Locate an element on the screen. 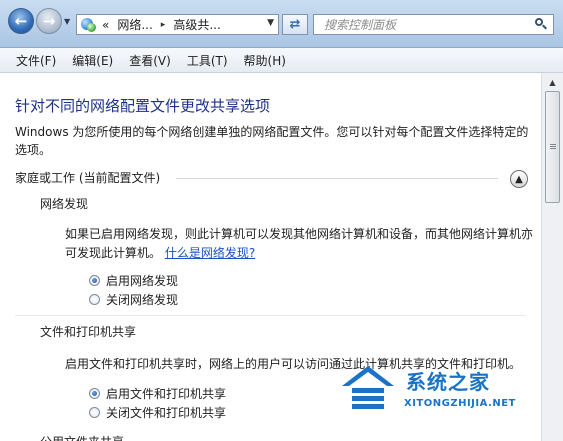 This screenshot has width=563, height=441. menu-view: 查看(V) is located at coordinates (150, 60).